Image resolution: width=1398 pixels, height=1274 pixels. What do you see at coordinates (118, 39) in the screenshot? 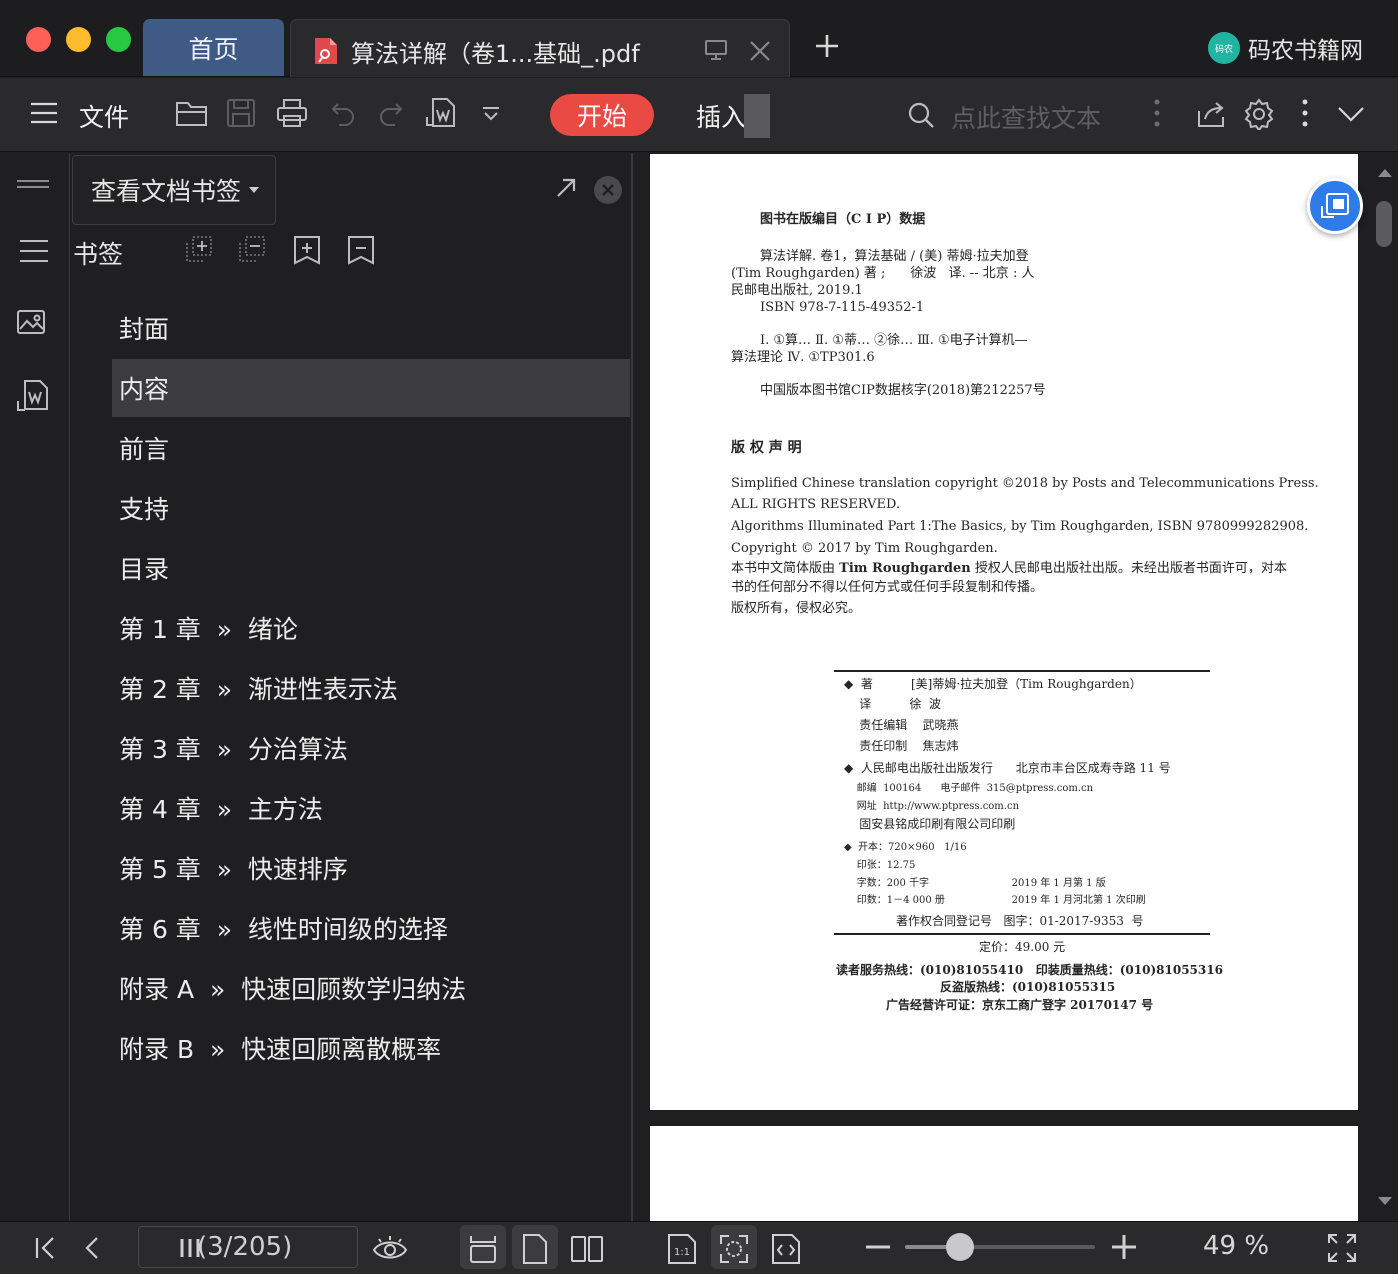
I see `zoom-window-button` at bounding box center [118, 39].